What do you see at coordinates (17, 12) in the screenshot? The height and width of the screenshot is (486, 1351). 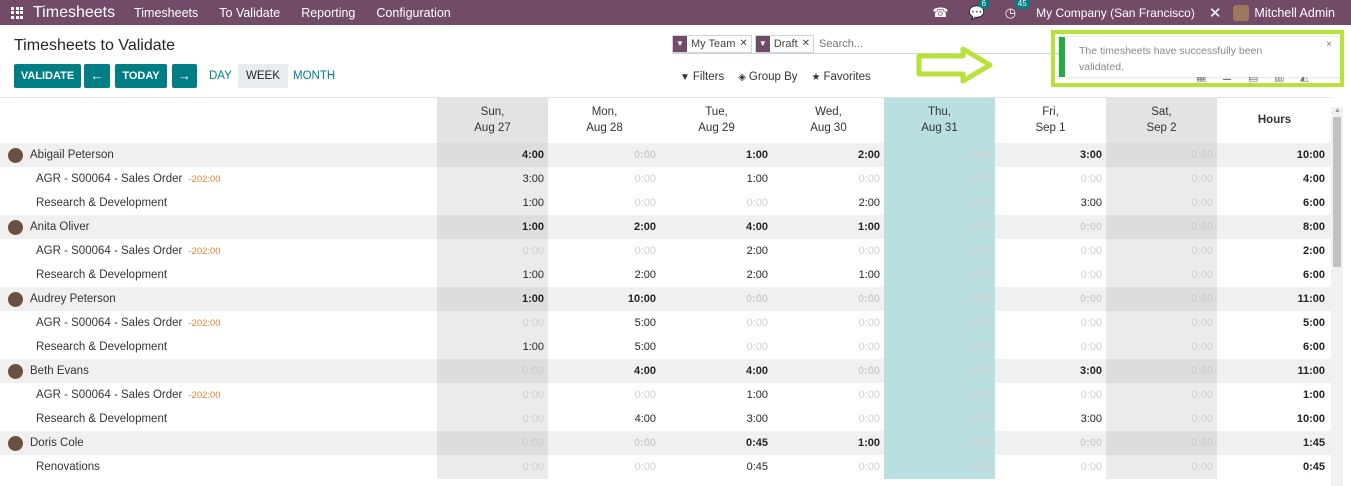 I see `apps-menu-icon` at bounding box center [17, 12].